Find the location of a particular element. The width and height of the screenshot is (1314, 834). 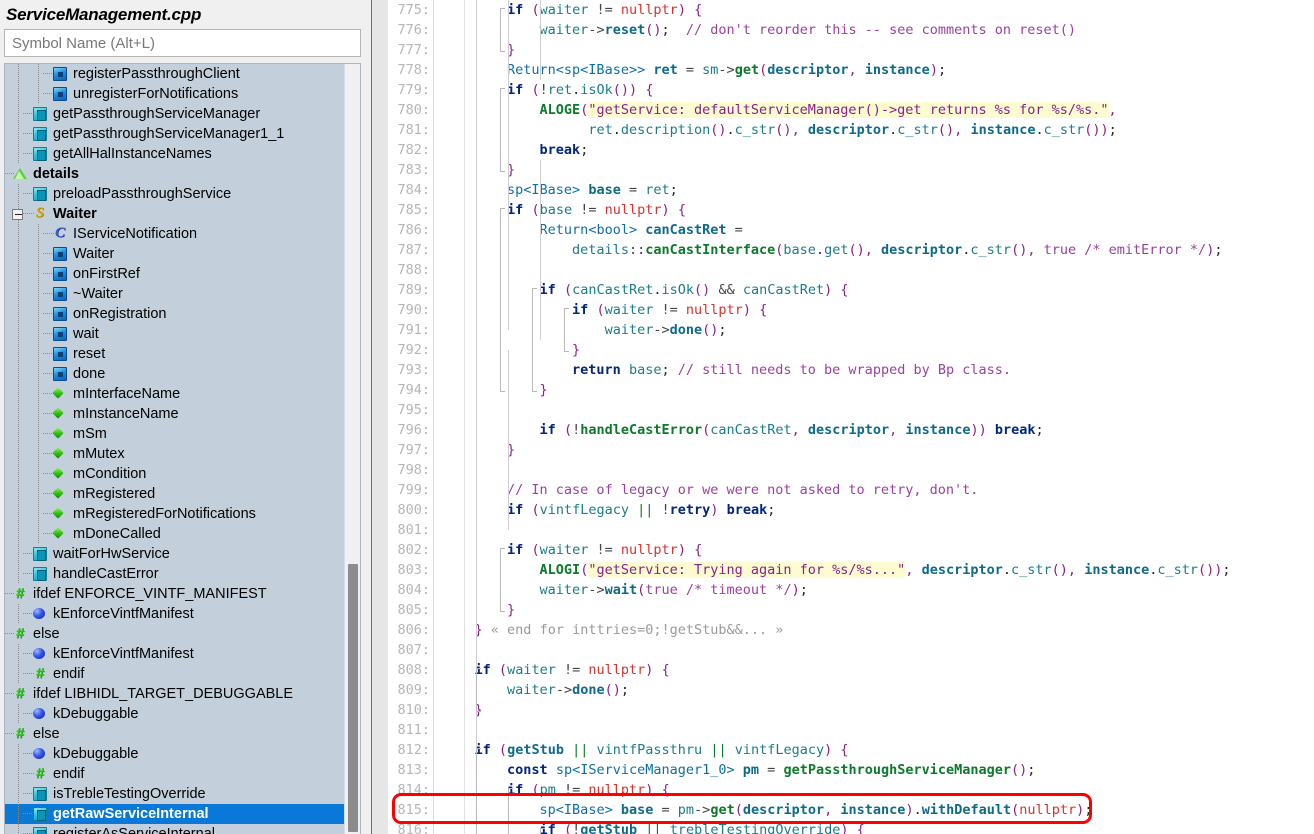

code-line: 777: } is located at coordinates (851, 50).